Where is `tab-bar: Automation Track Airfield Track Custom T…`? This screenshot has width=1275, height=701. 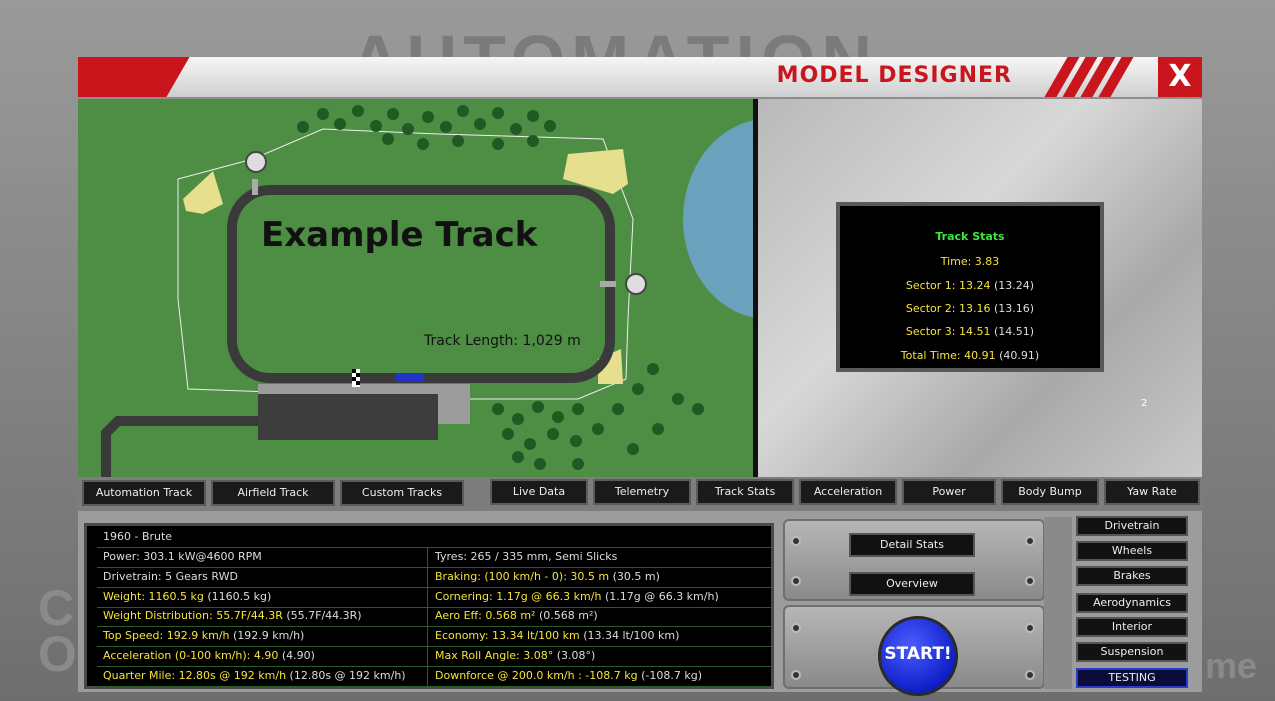 tab-bar: Automation Track Airfield Track Custom T… is located at coordinates (640, 494).